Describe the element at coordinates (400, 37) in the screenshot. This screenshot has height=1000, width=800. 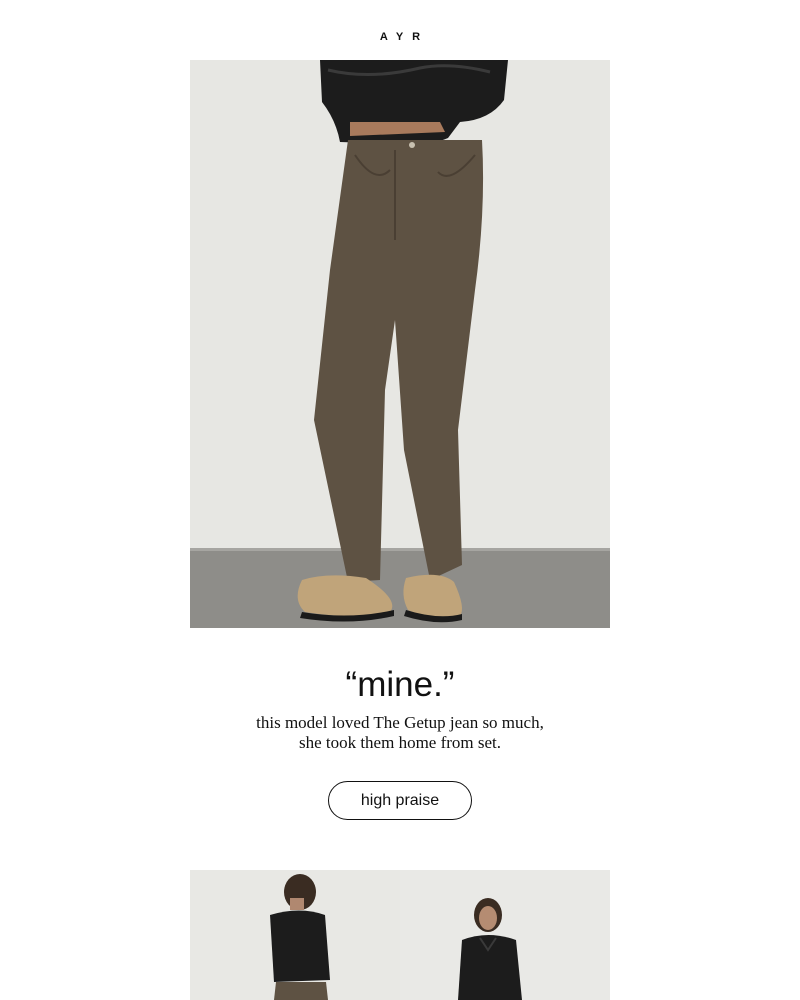
I see `brand-logo: AYR` at that location.